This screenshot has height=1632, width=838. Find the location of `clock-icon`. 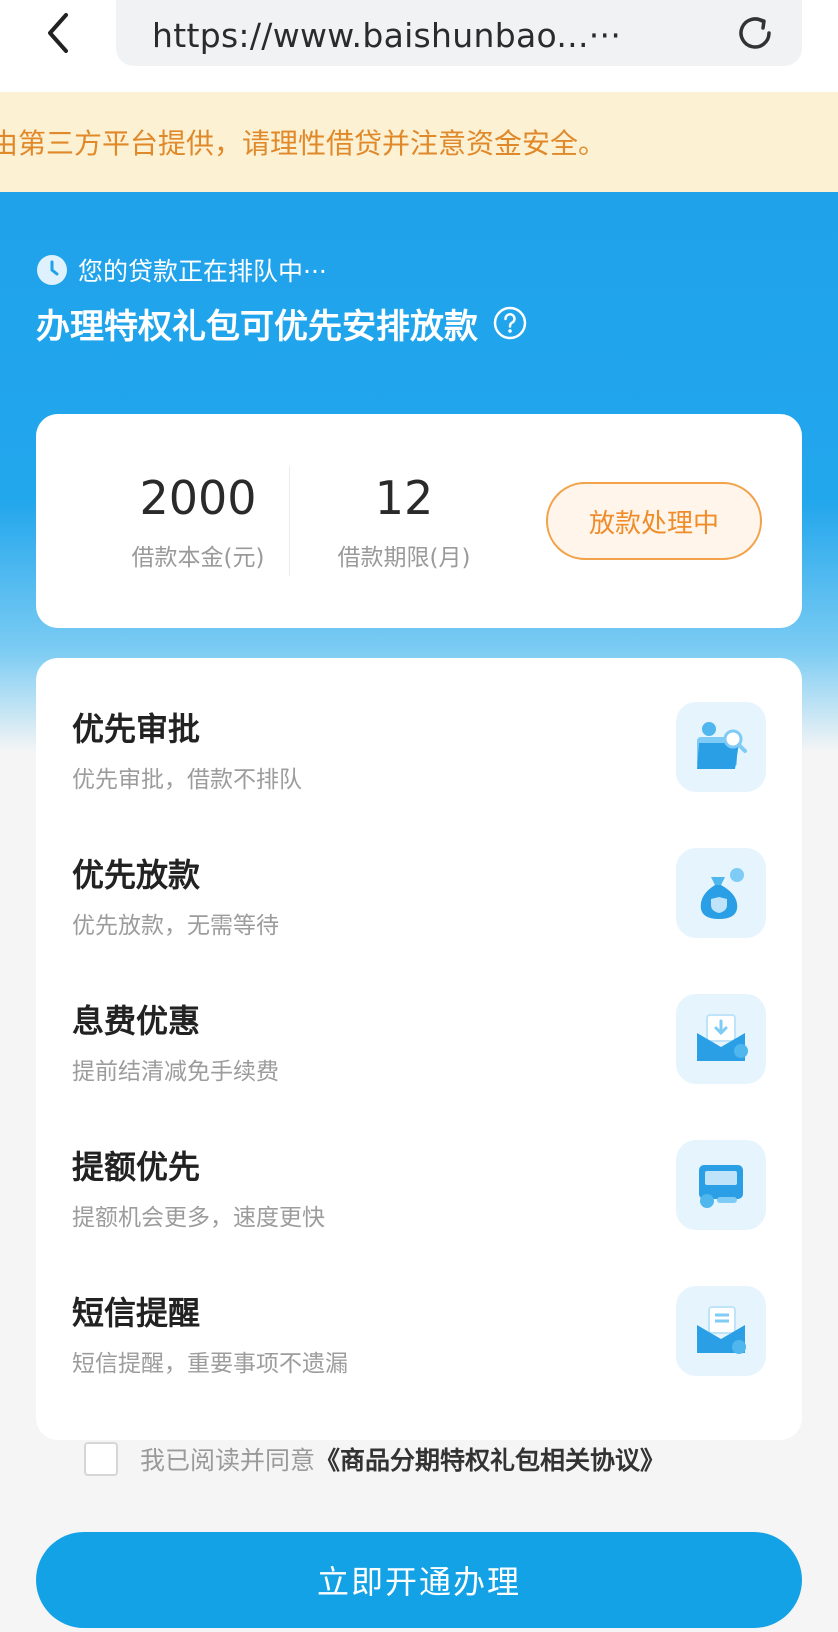

clock-icon is located at coordinates (52, 270).